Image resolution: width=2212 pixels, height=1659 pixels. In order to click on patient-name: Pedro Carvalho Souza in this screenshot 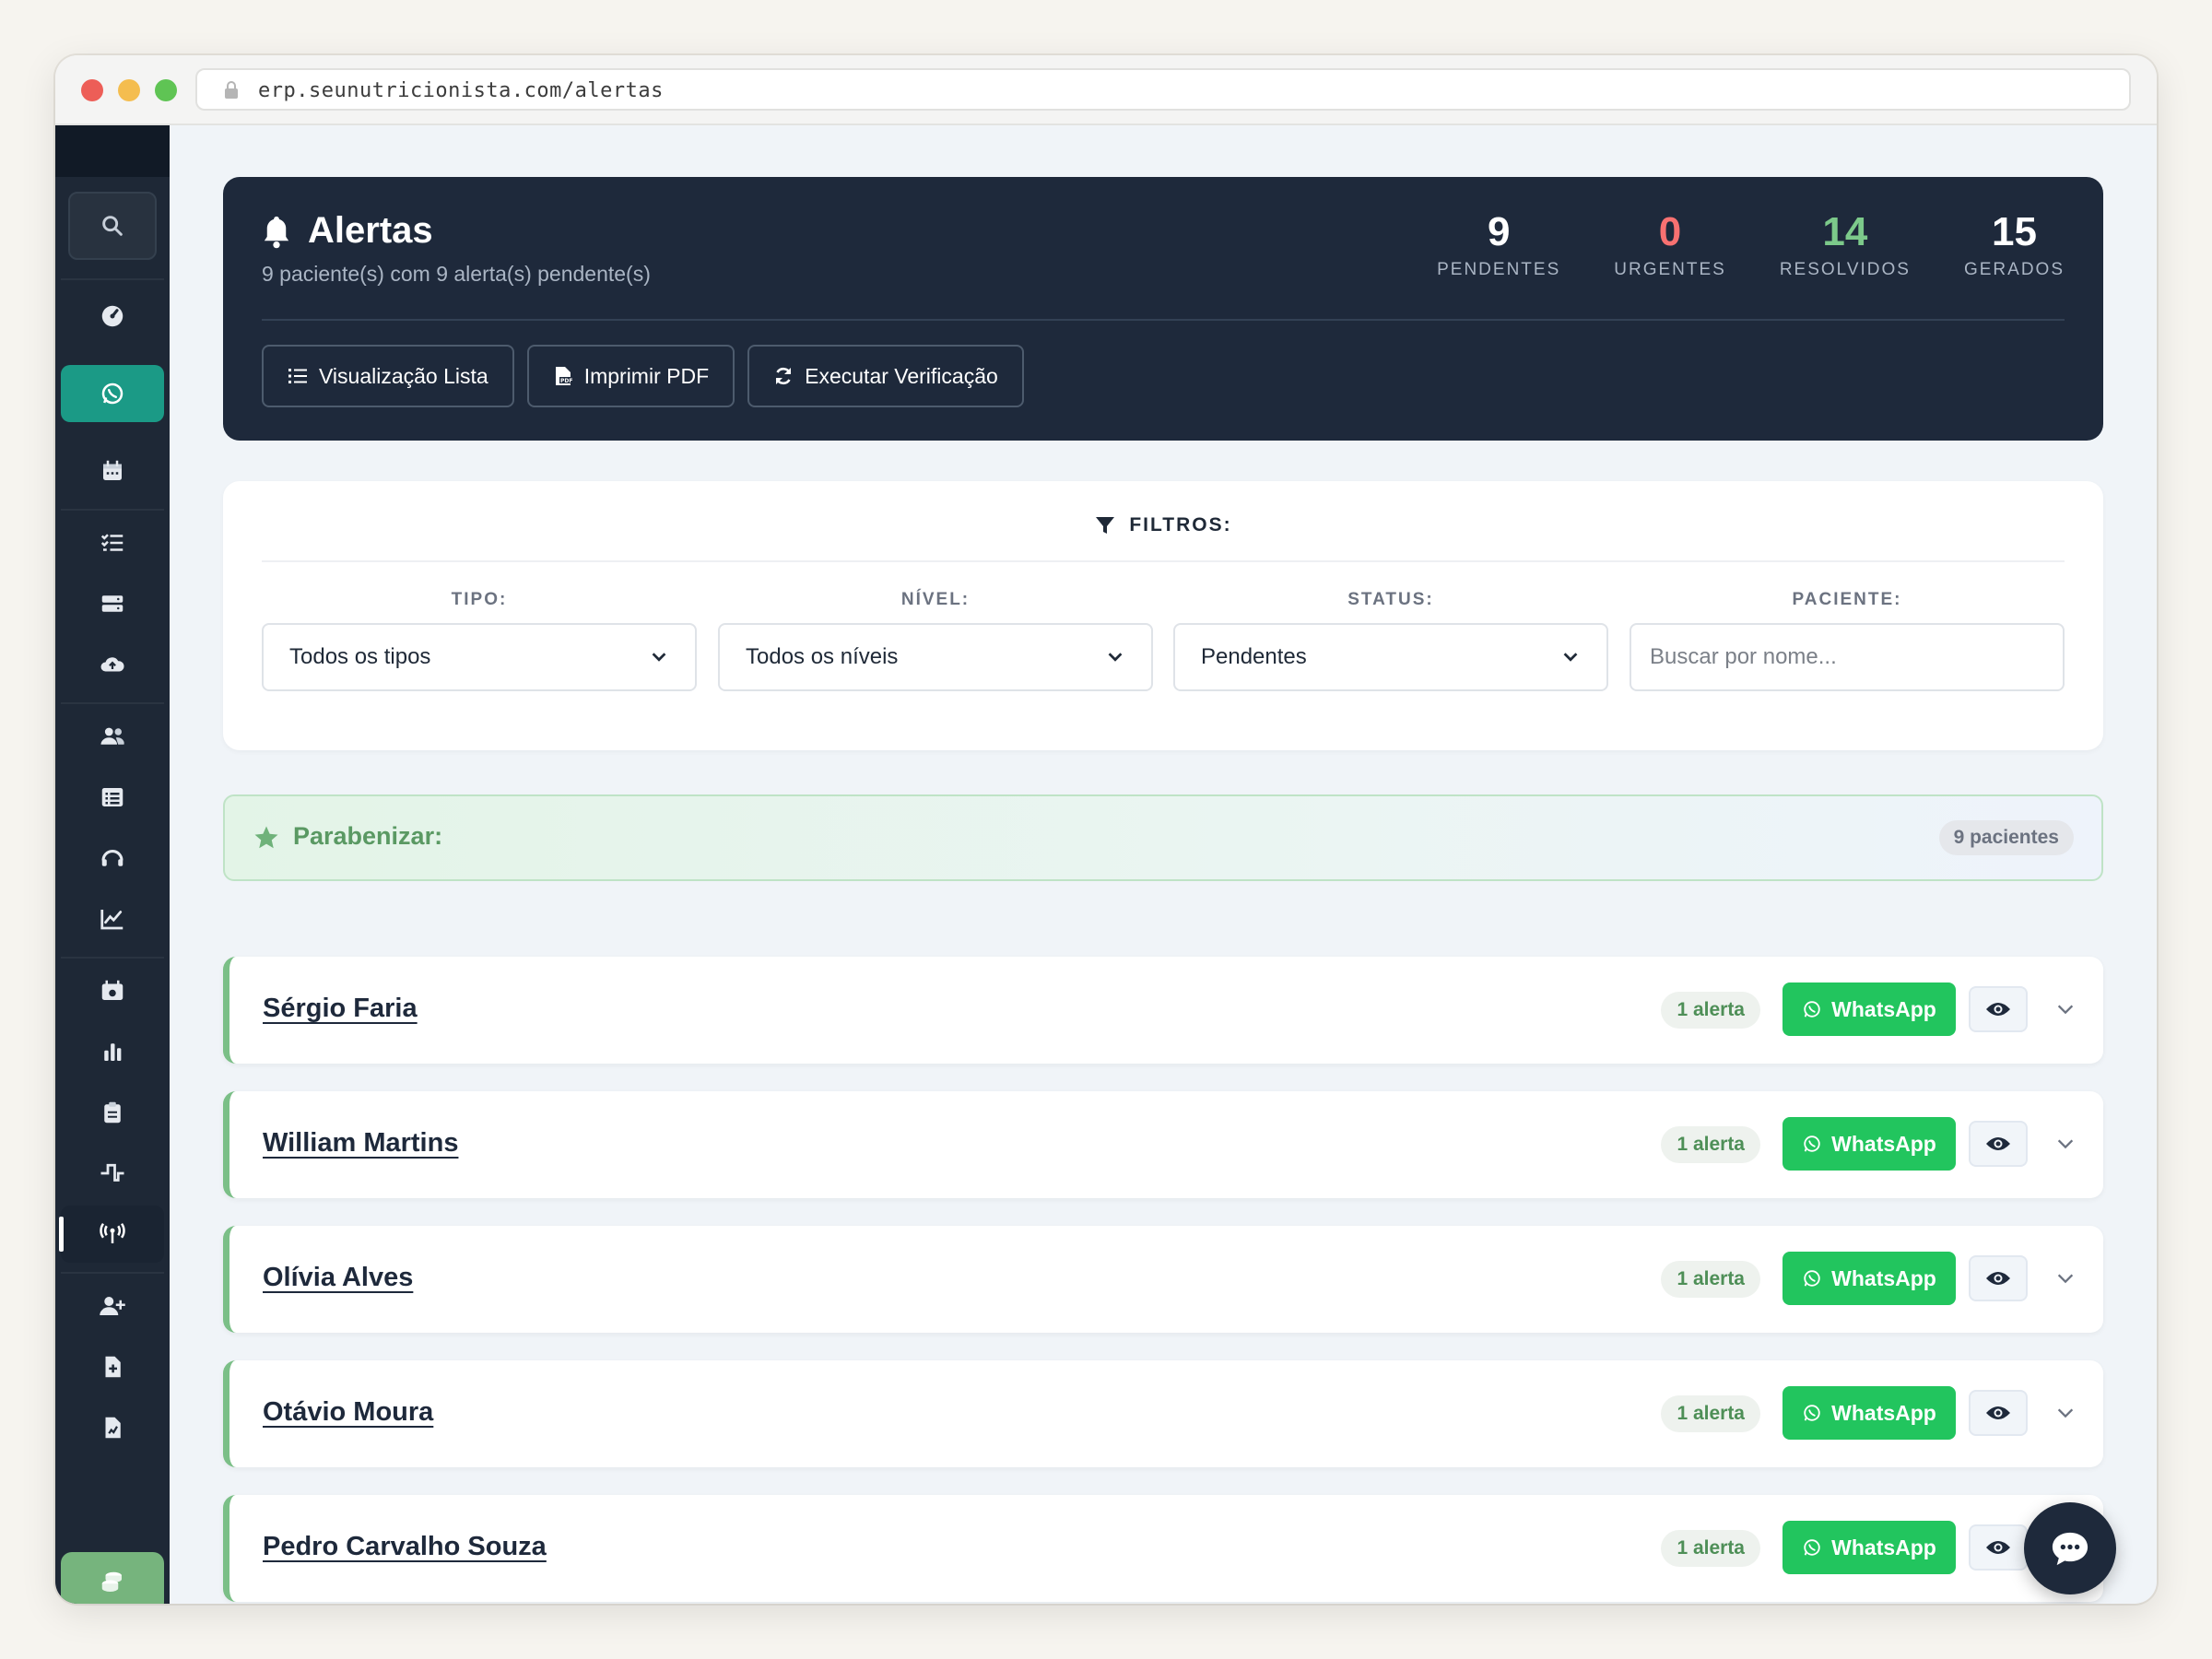, I will do `click(405, 1547)`.